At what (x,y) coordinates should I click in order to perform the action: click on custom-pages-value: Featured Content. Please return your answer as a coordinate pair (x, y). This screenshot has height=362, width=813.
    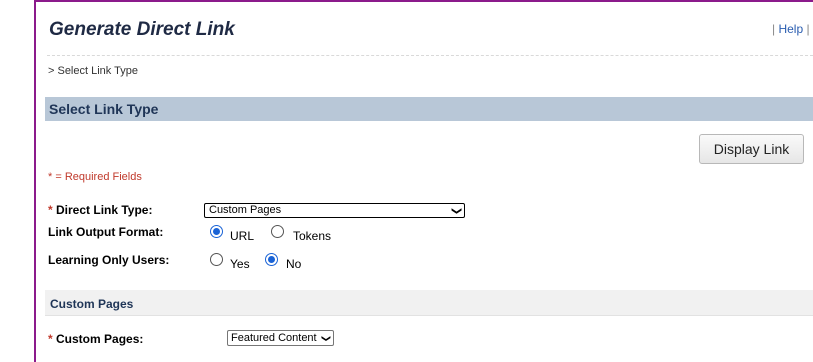
    Looking at the image, I should click on (274, 338).